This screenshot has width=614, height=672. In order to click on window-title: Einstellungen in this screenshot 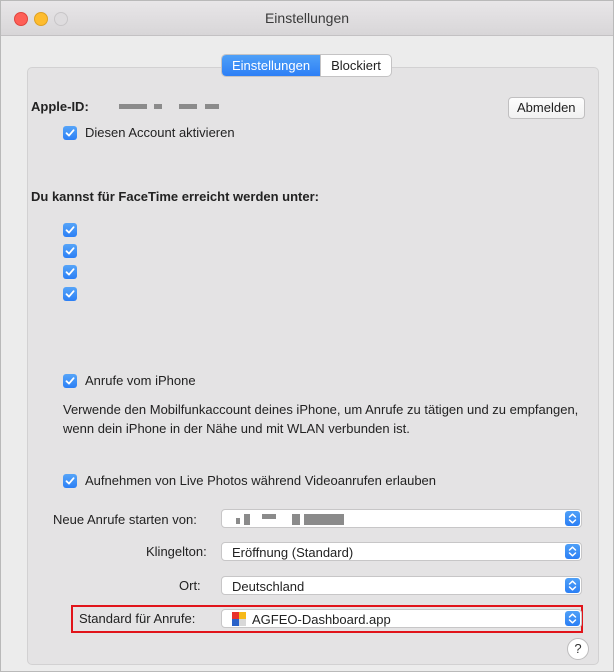, I will do `click(307, 18)`.